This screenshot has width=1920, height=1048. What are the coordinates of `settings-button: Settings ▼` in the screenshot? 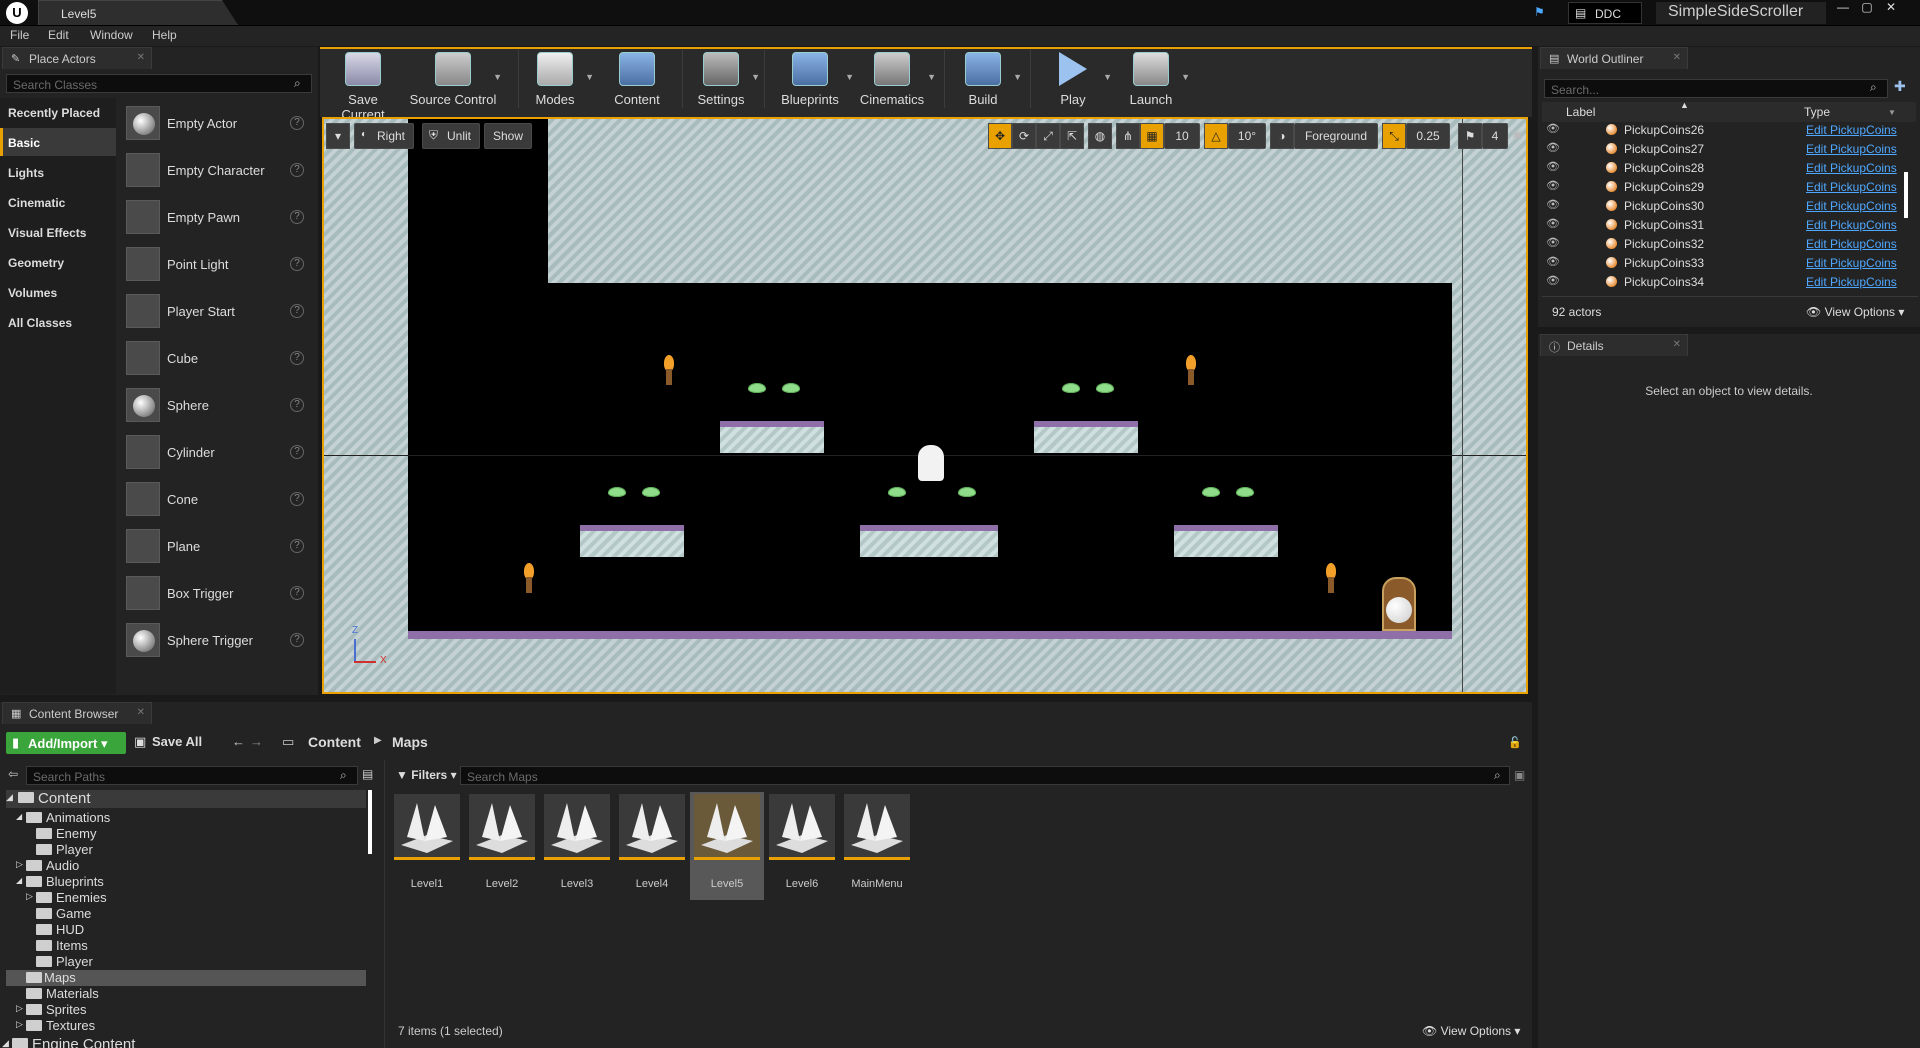 It's located at (723, 80).